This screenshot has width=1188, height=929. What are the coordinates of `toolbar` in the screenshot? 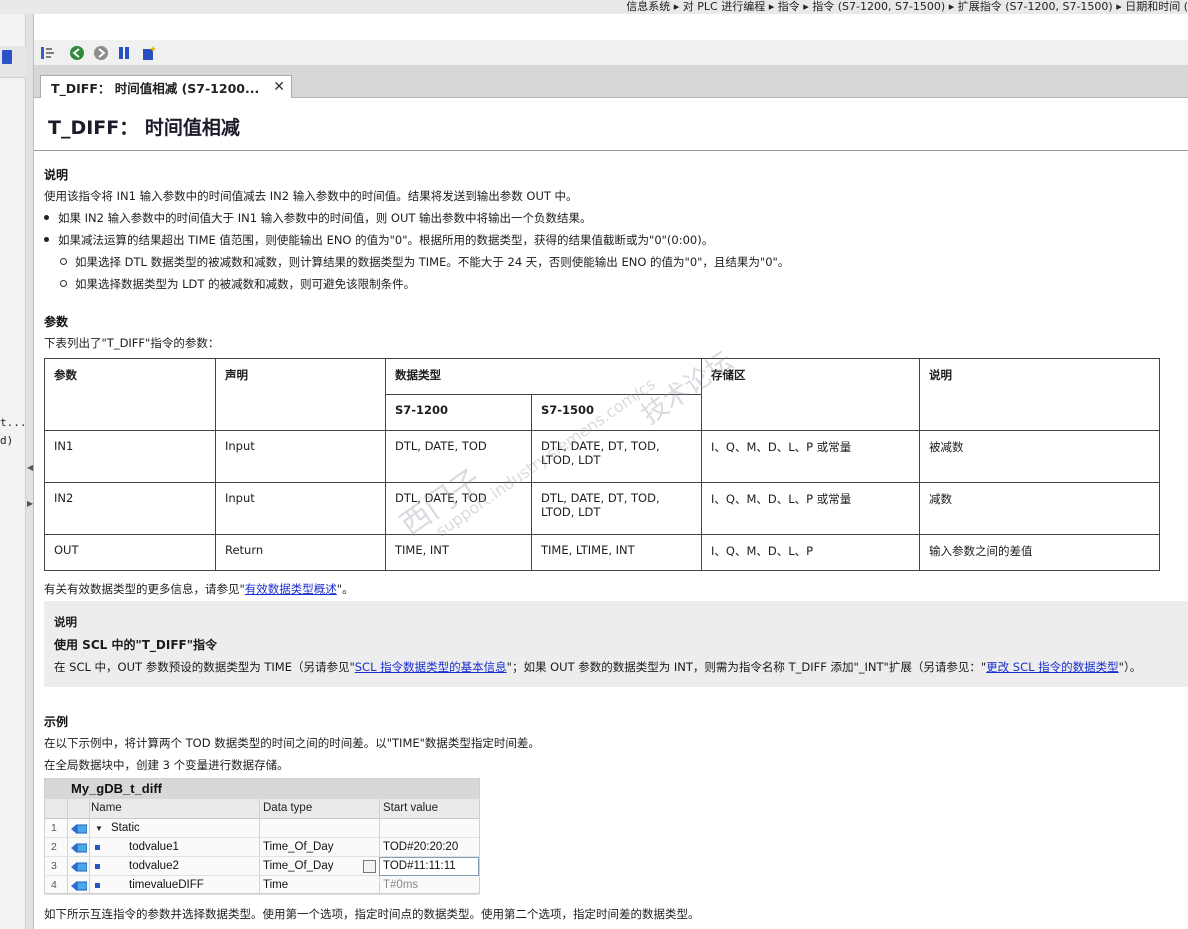 It's located at (611, 53).